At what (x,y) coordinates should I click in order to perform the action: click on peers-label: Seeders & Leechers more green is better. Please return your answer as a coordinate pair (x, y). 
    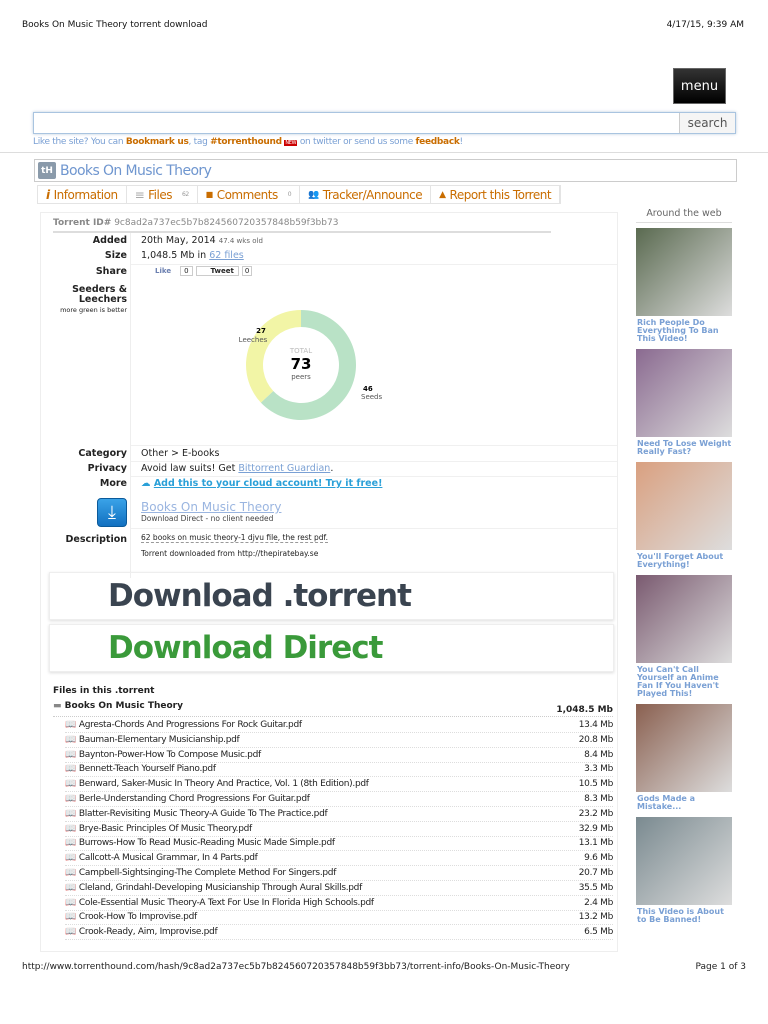
    Looking at the image, I should click on (84, 300).